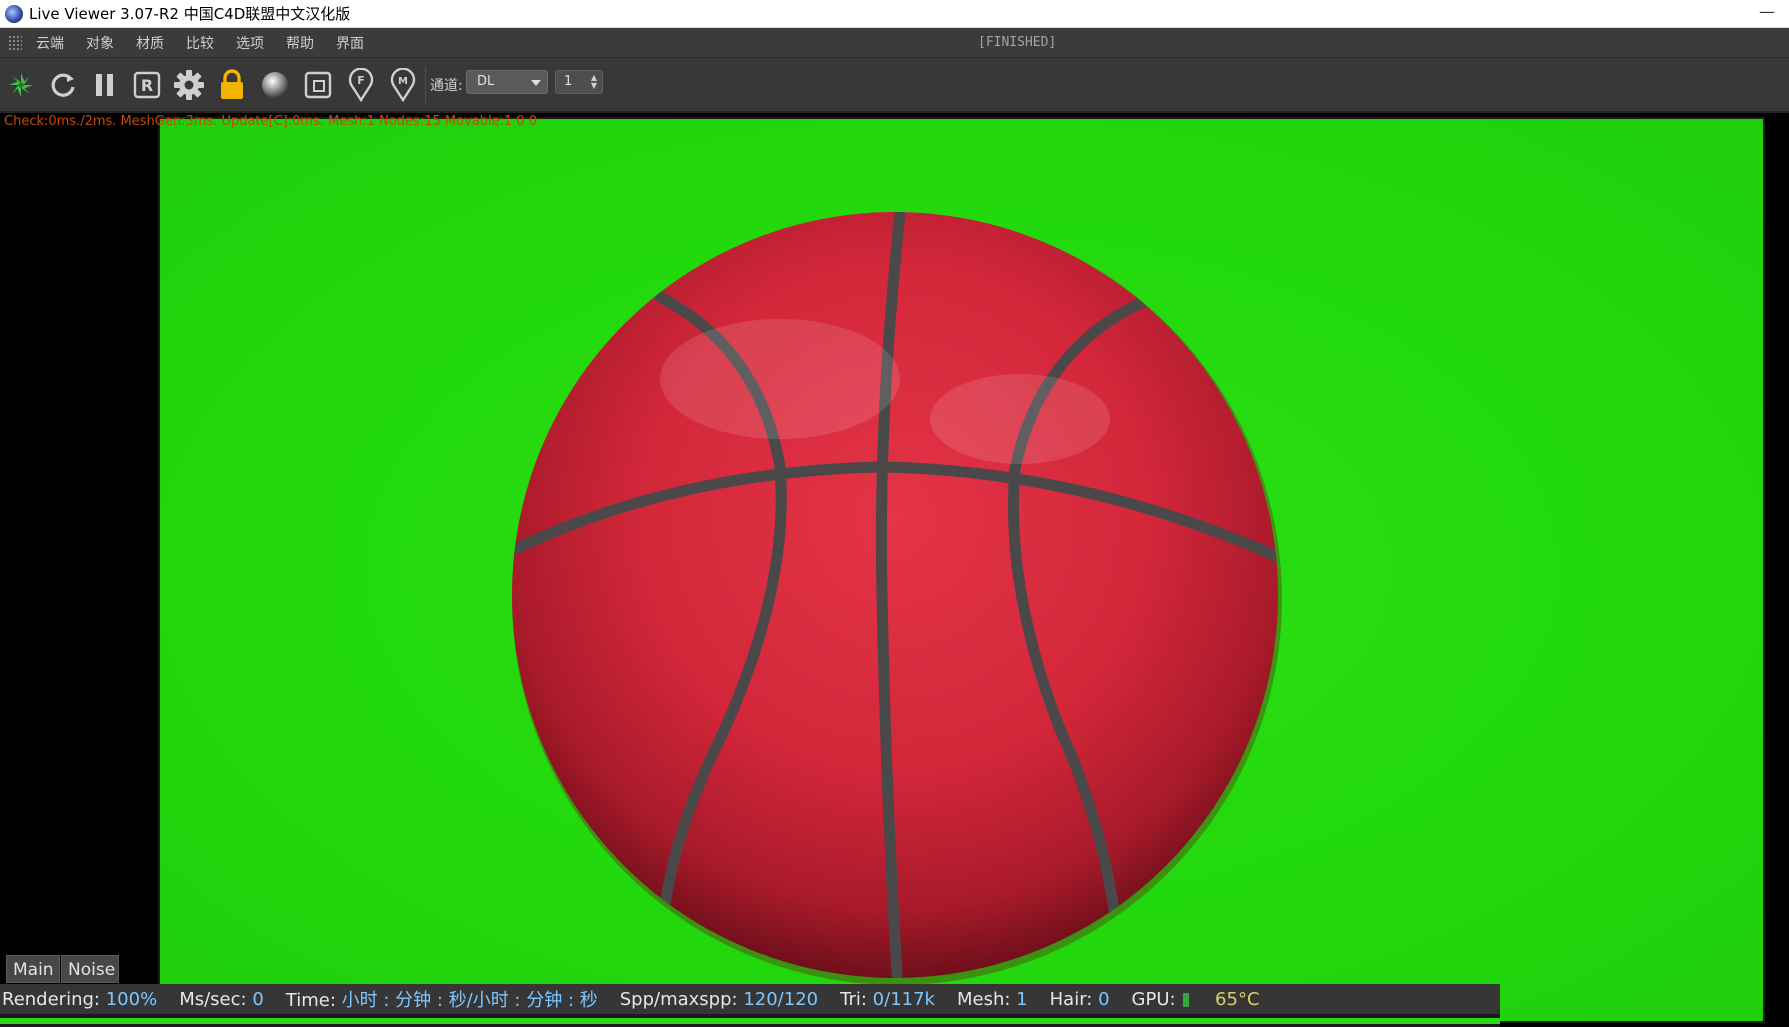  Describe the element at coordinates (894, 14) in the screenshot. I see `title-bar: Live Viewer 3.07-R2 中国C4D联盟中文汉化版 —` at that location.